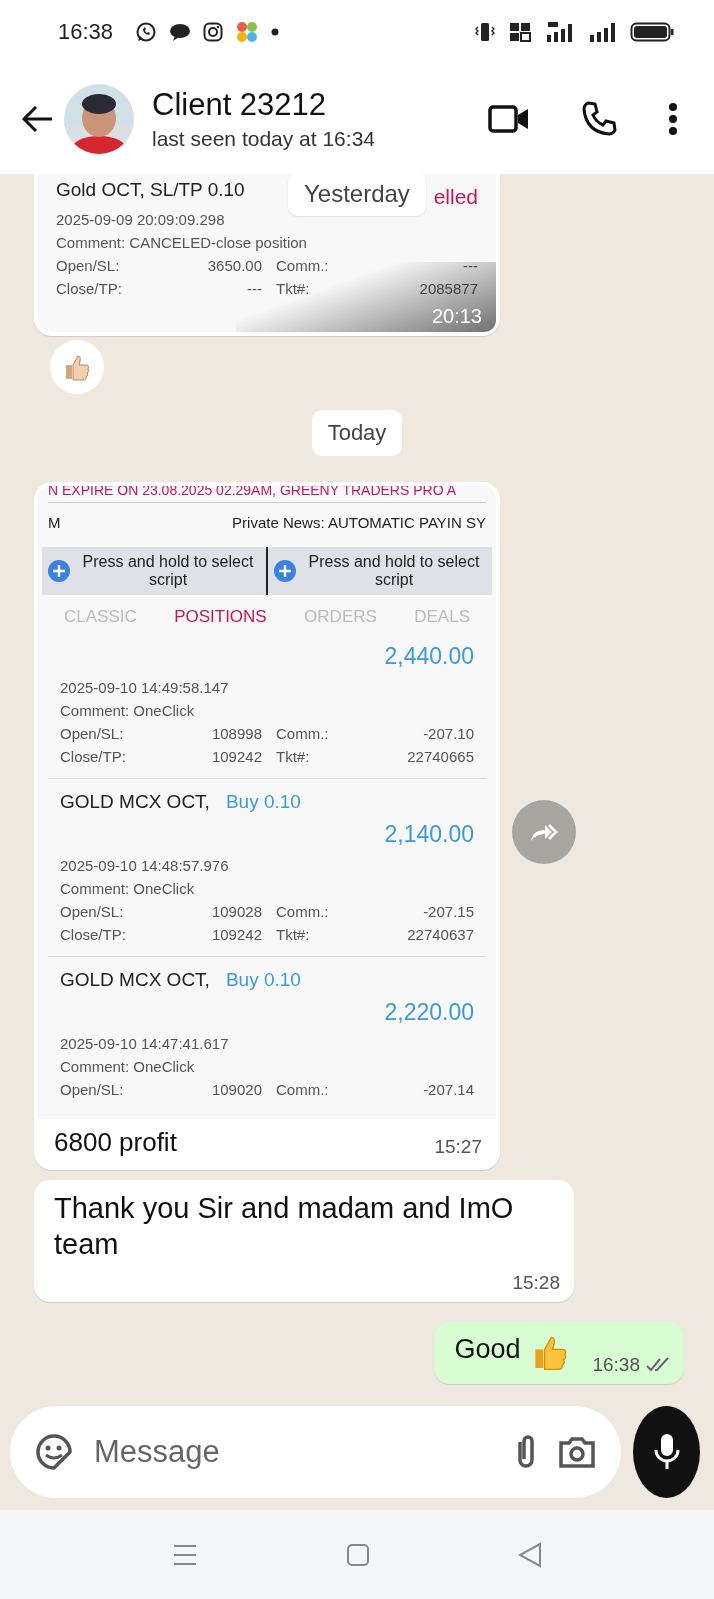  Describe the element at coordinates (145, 866) in the screenshot. I see `position-datetime: 2025-09-10 14:48:57.976` at that location.